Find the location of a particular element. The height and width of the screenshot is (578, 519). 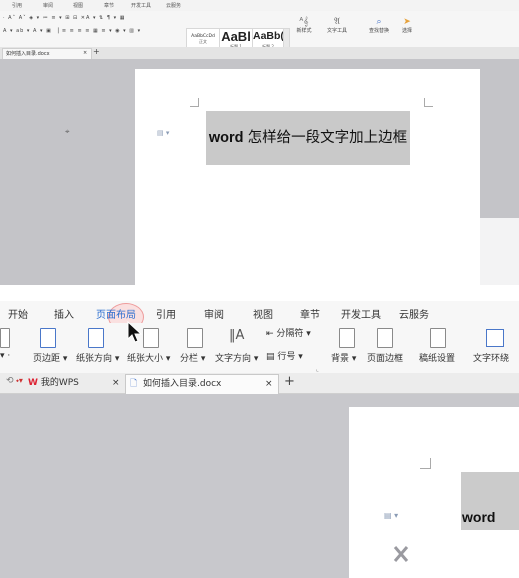

text-tools: 𝔄 文字工具 is located at coordinates (337, 25).